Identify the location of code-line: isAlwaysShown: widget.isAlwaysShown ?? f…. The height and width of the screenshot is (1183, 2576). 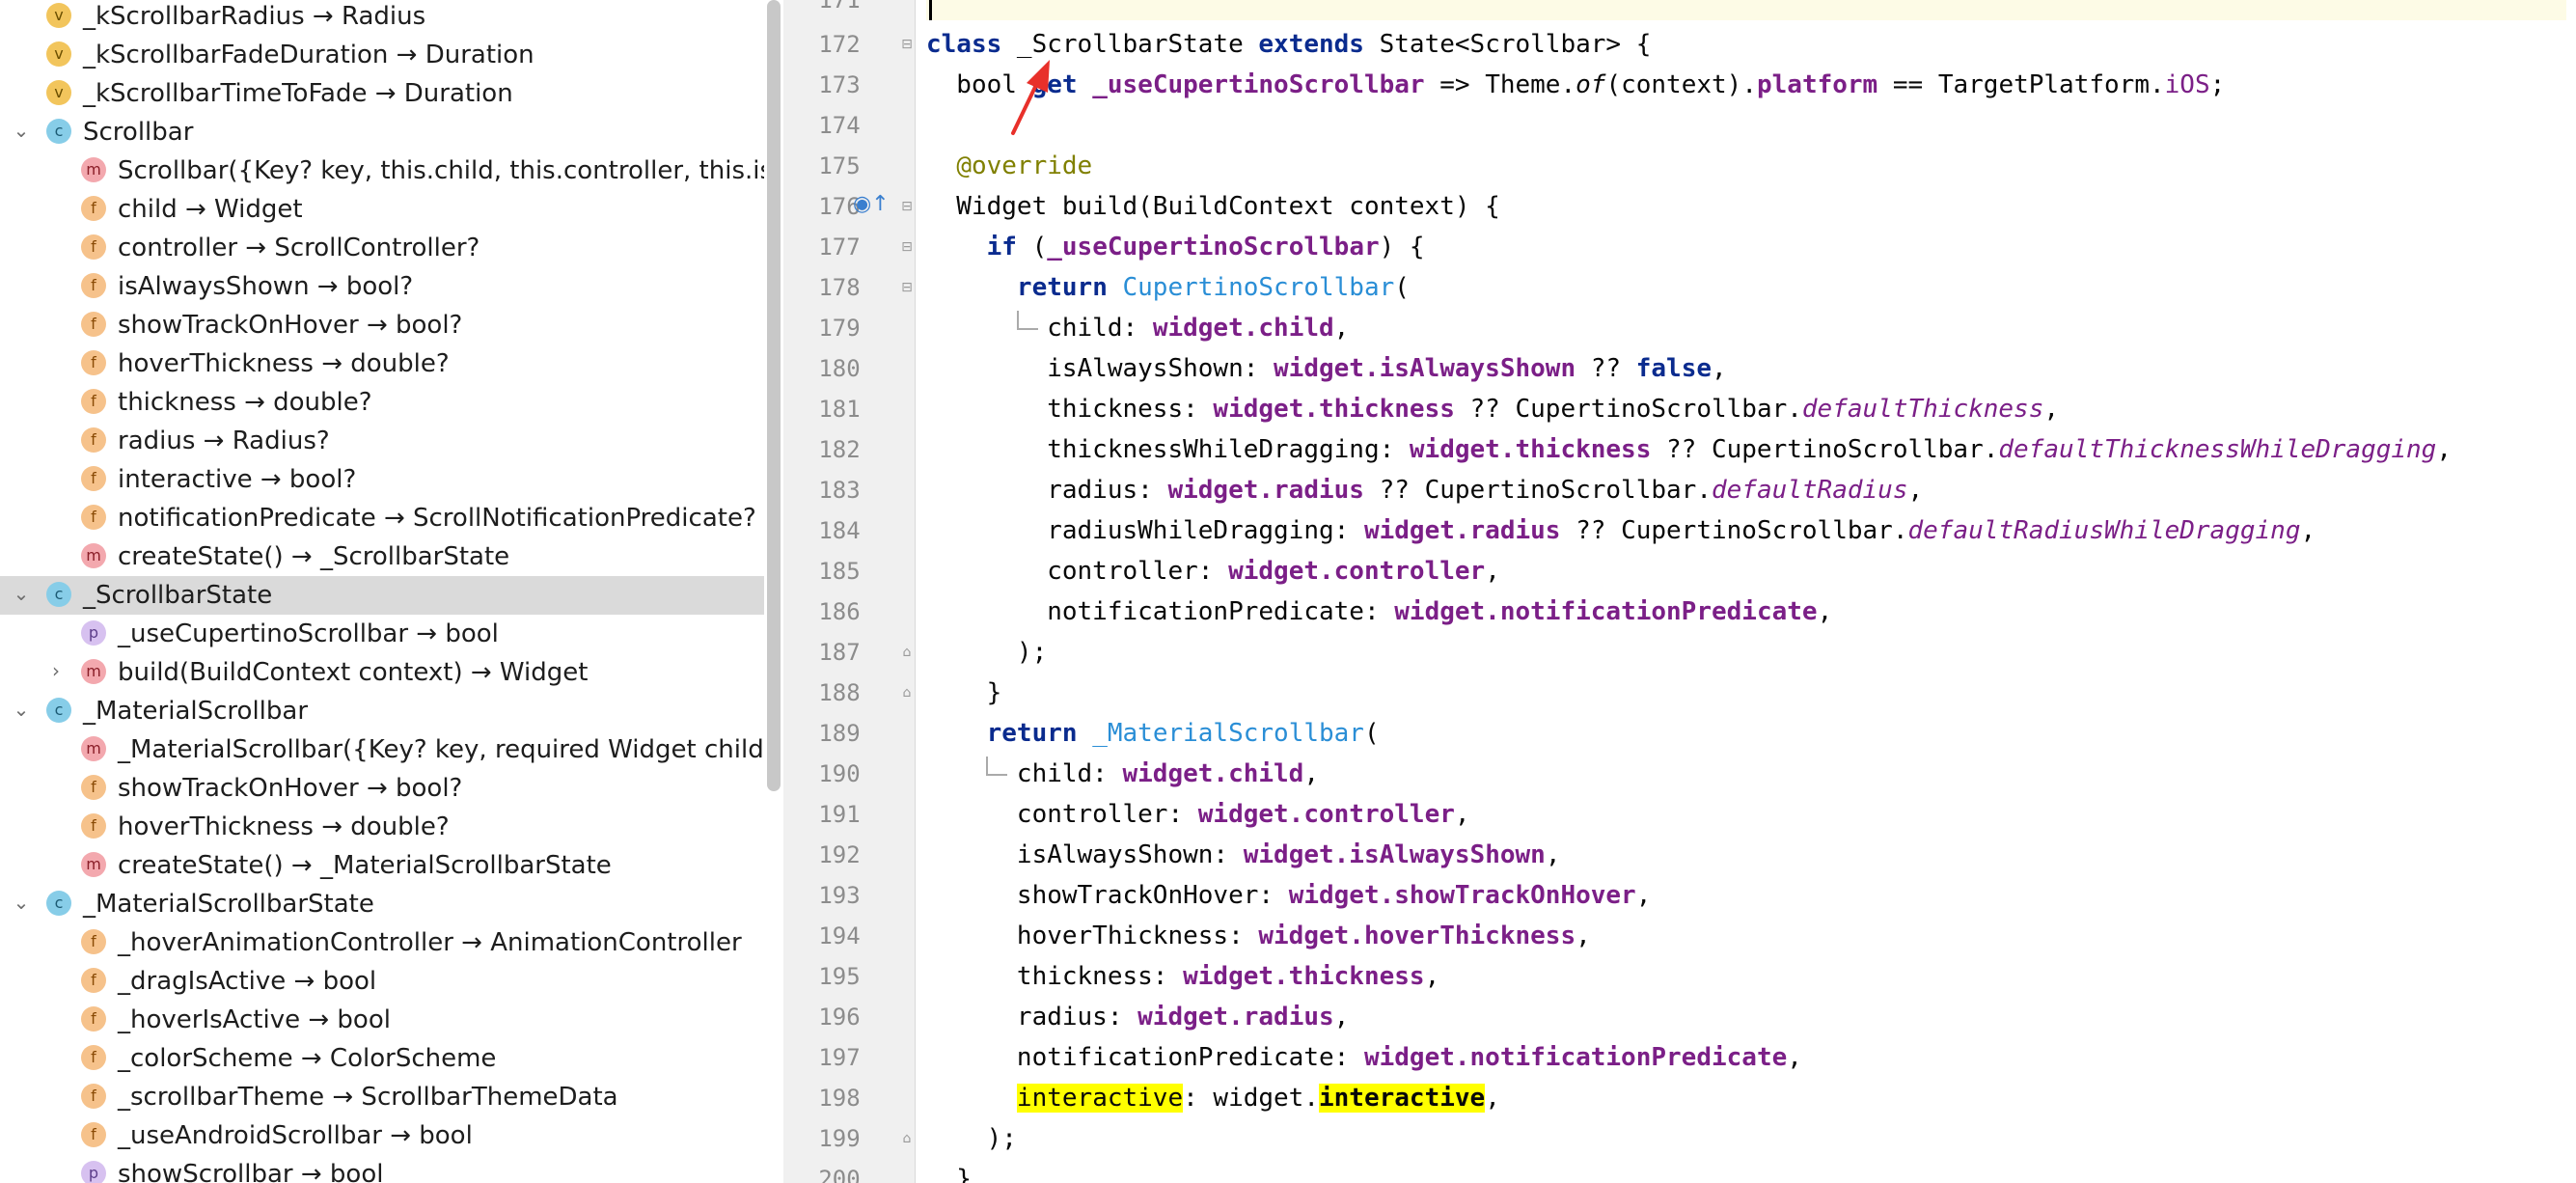
(1326, 369).